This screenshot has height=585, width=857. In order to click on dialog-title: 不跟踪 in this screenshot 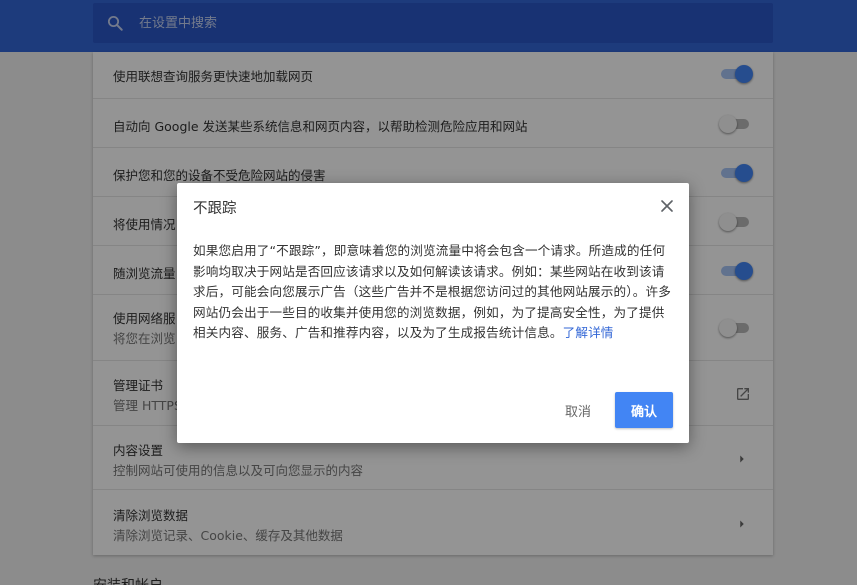, I will do `click(215, 209)`.